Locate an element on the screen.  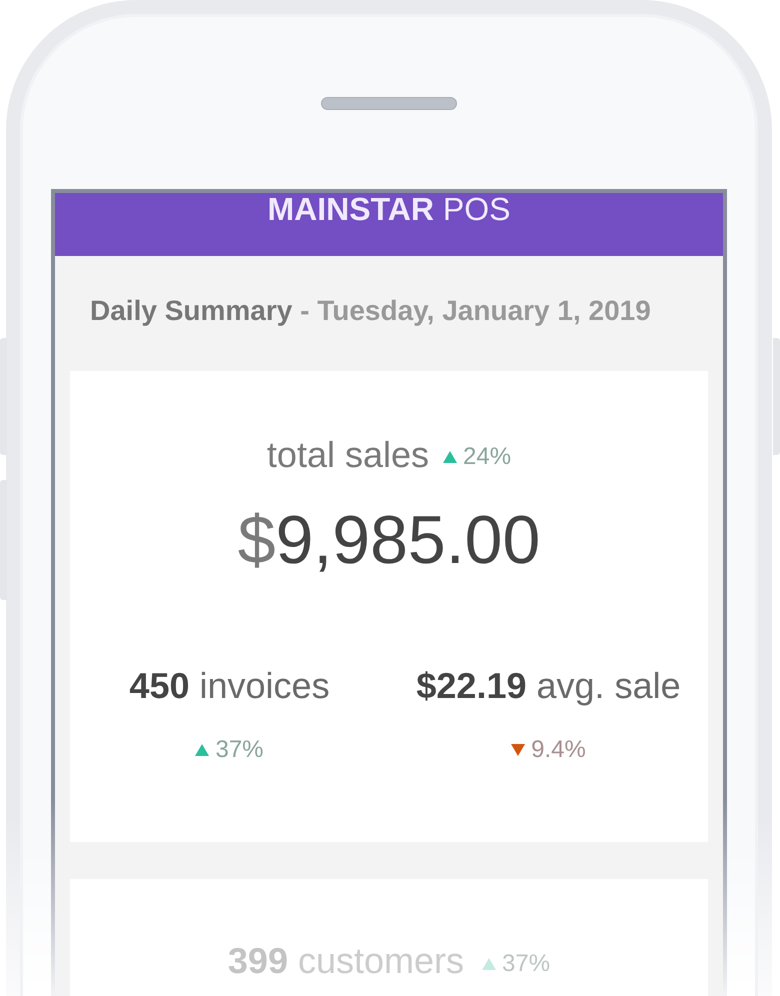
change-percent: 9.4% is located at coordinates (558, 750).